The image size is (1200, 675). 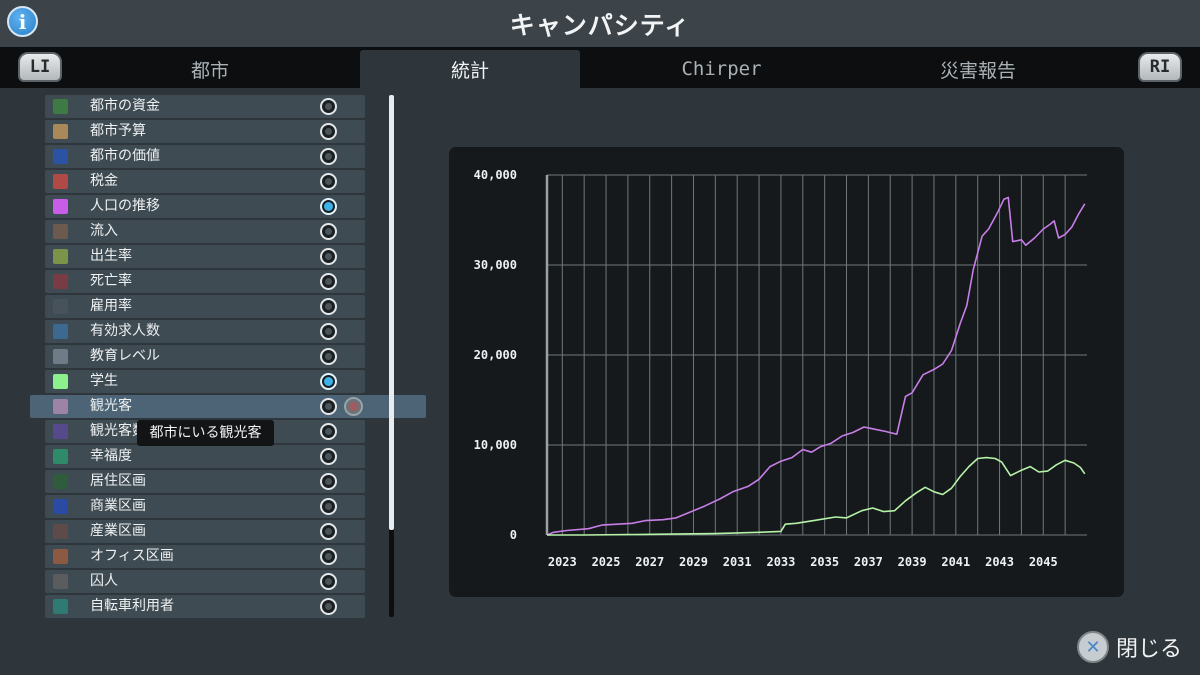 I want to click on left-bumper-button: LI, so click(x=40, y=67).